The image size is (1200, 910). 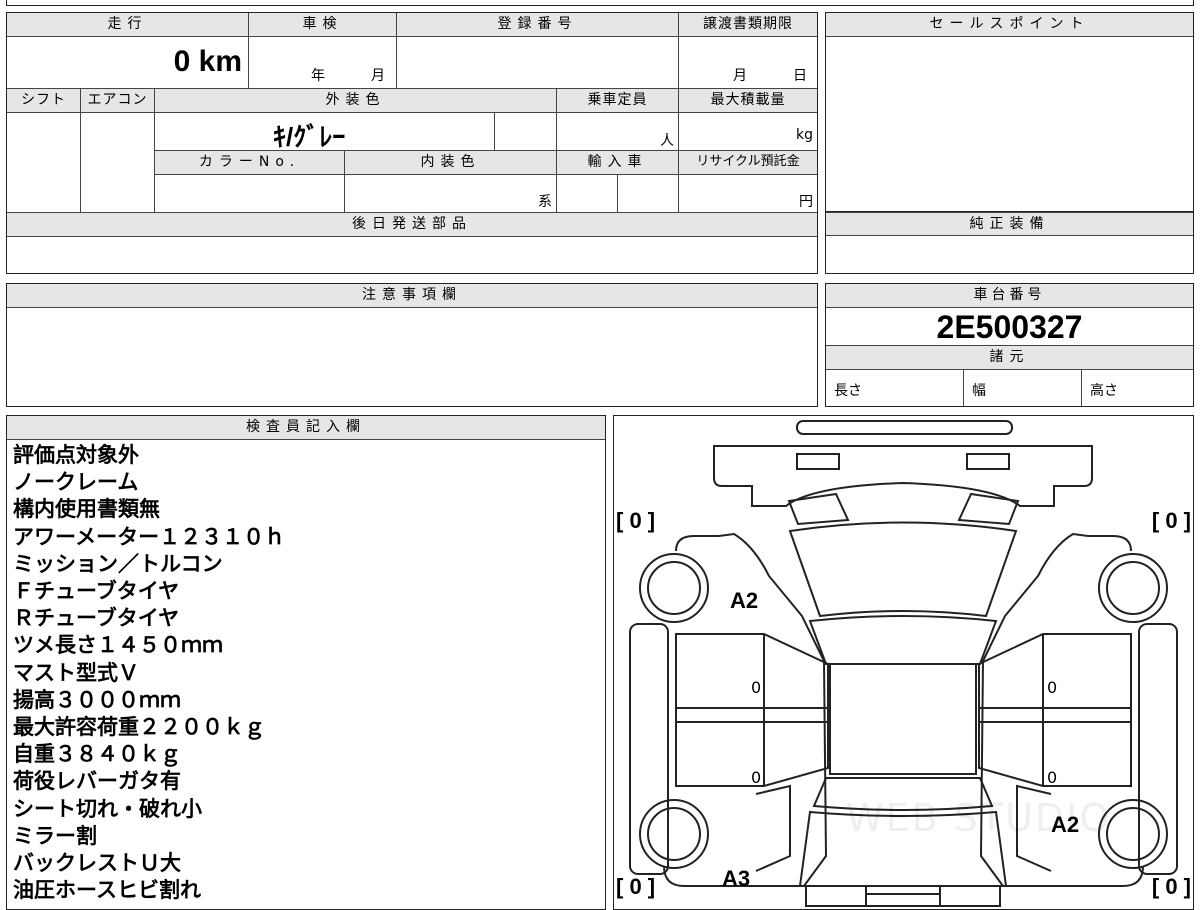 What do you see at coordinates (1104, 391) in the screenshot?
I see `height-label: 高さ` at bounding box center [1104, 391].